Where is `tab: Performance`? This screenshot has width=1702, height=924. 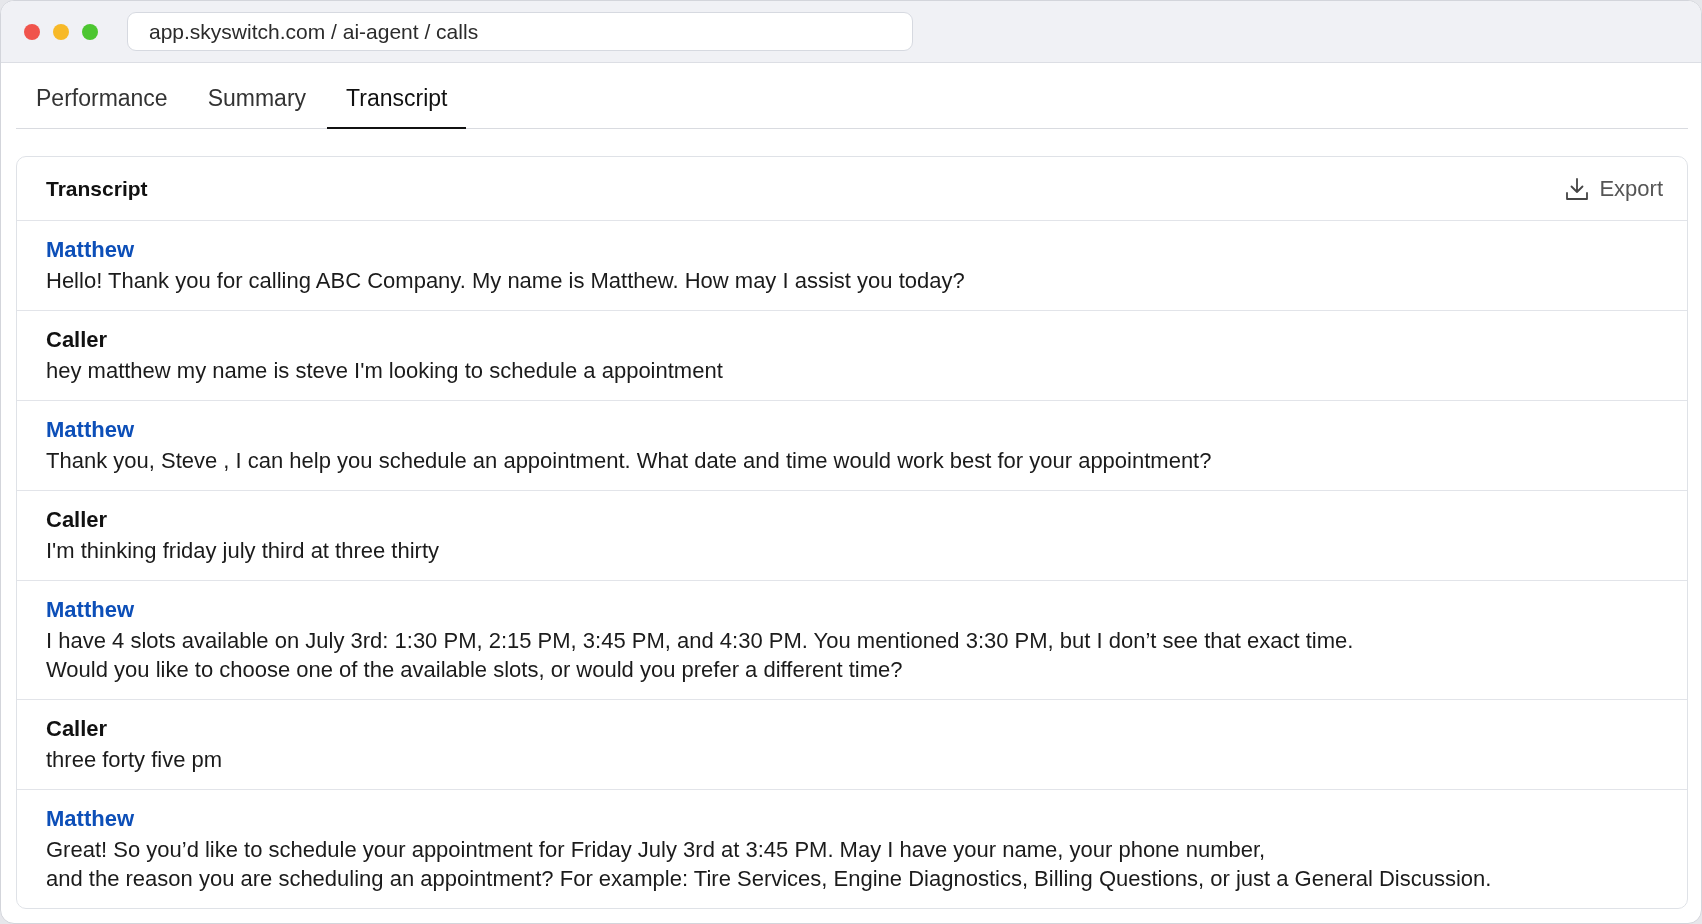 tab: Performance is located at coordinates (102, 96).